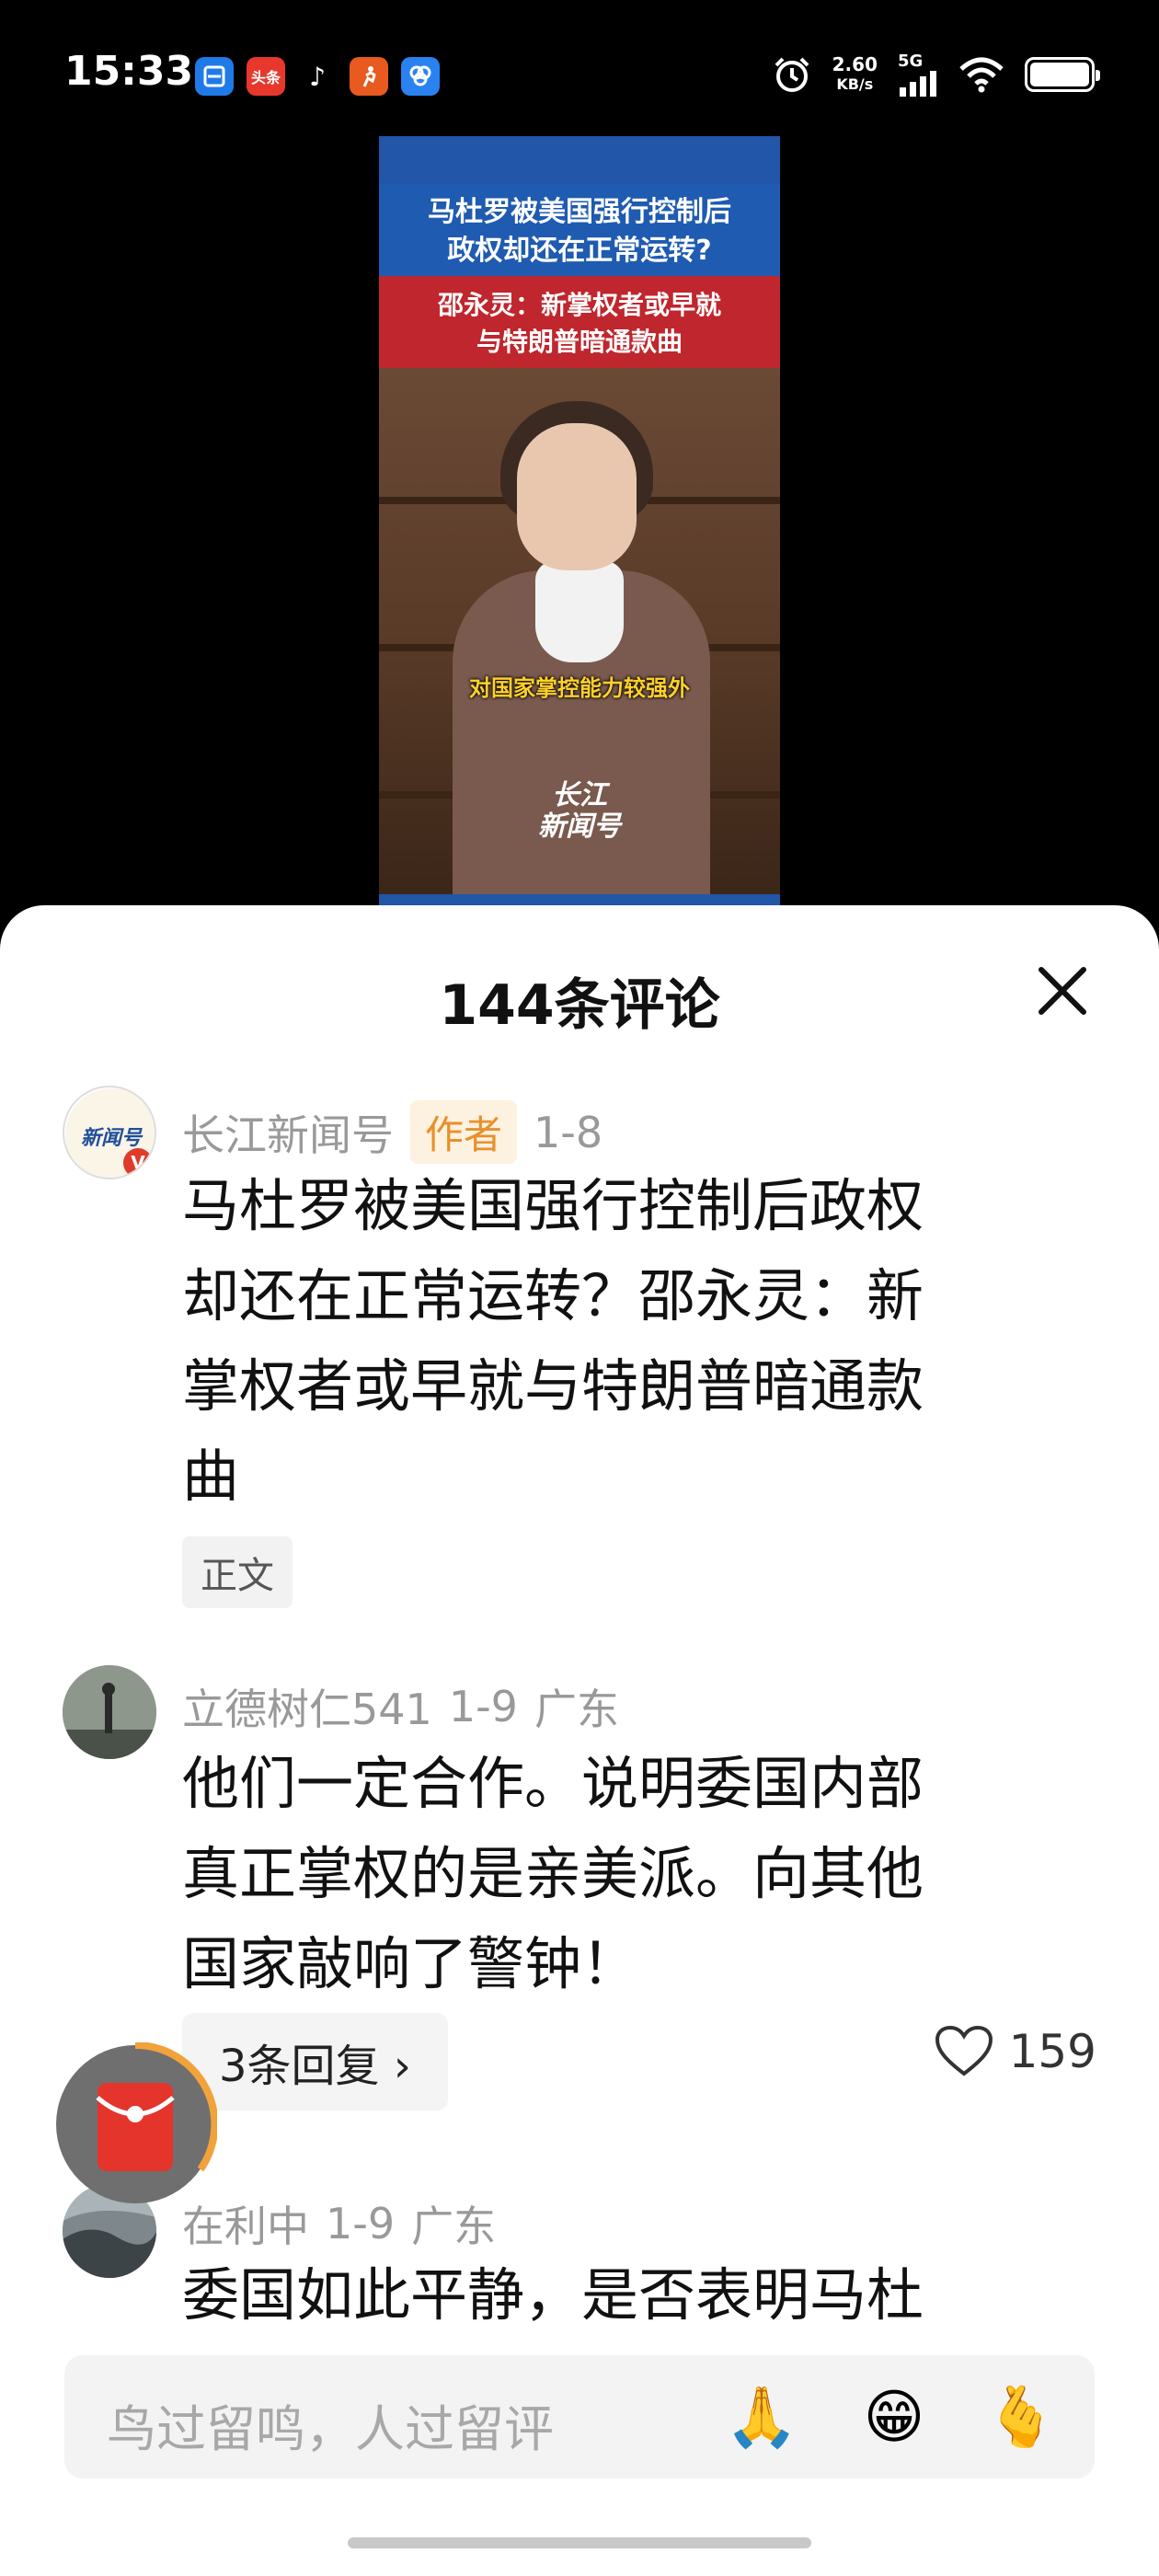 This screenshot has width=1159, height=2576. I want to click on notification-app-icons: 头条 ♪, so click(317, 76).